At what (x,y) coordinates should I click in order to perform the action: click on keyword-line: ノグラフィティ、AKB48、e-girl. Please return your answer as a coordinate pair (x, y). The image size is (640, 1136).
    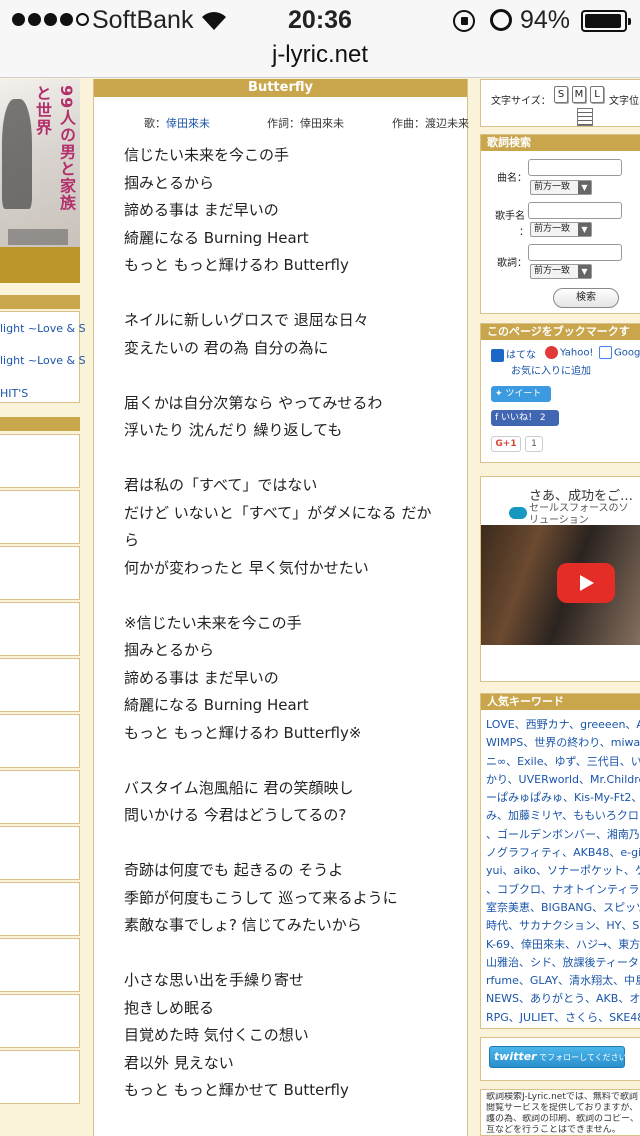
    Looking at the image, I should click on (563, 853).